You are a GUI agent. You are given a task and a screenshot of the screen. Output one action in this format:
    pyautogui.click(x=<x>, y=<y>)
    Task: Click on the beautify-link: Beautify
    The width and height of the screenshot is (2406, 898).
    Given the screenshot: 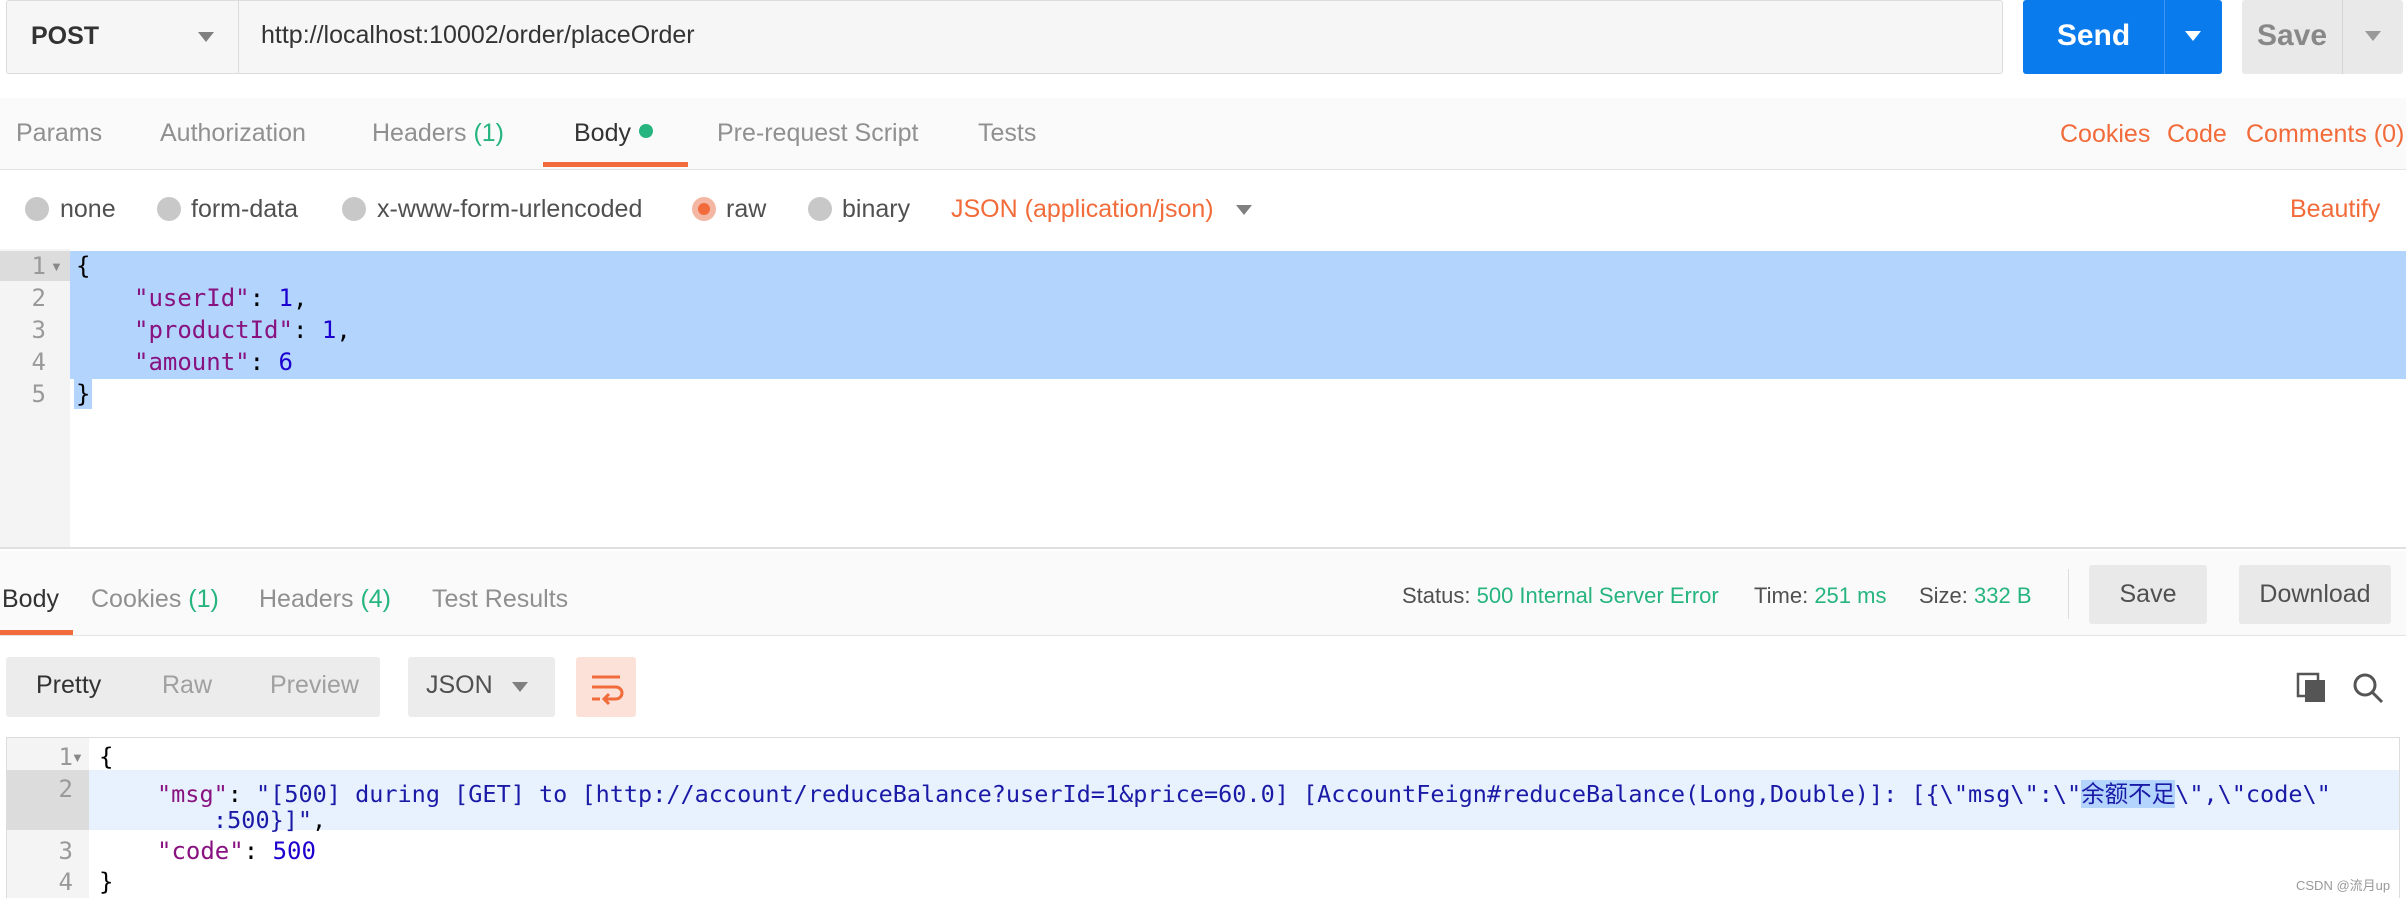 What is the action you would take?
    pyautogui.click(x=2335, y=209)
    